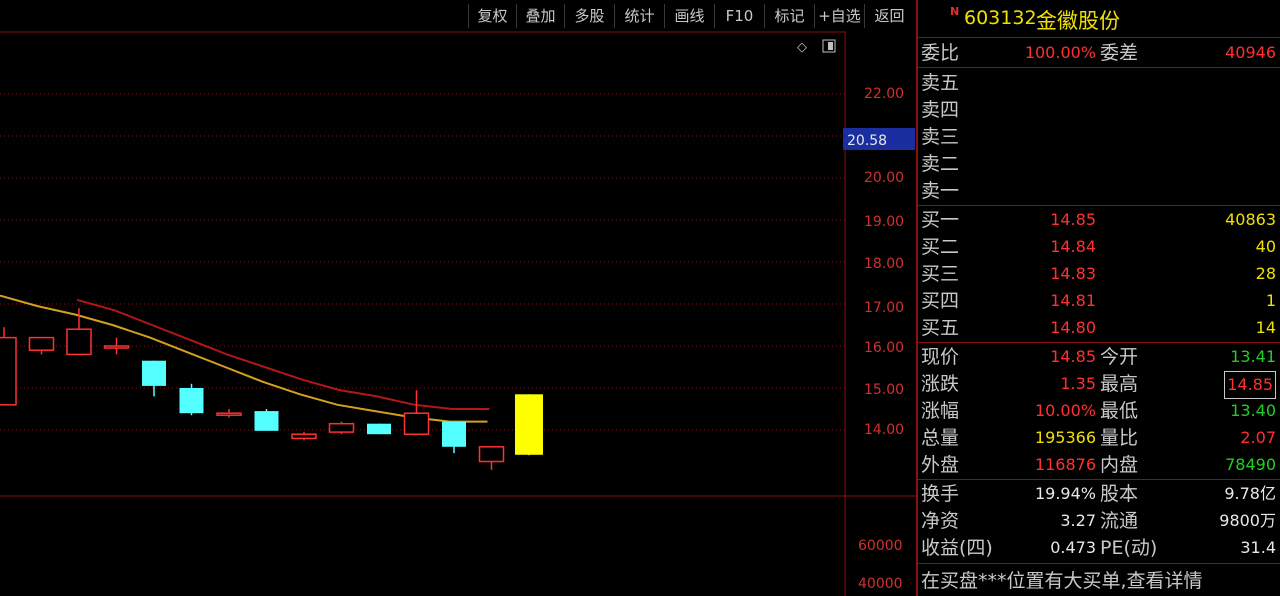 Image resolution: width=1280 pixels, height=596 pixels. Describe the element at coordinates (1065, 437) in the screenshot. I see `total-volume-value: 195366` at that location.